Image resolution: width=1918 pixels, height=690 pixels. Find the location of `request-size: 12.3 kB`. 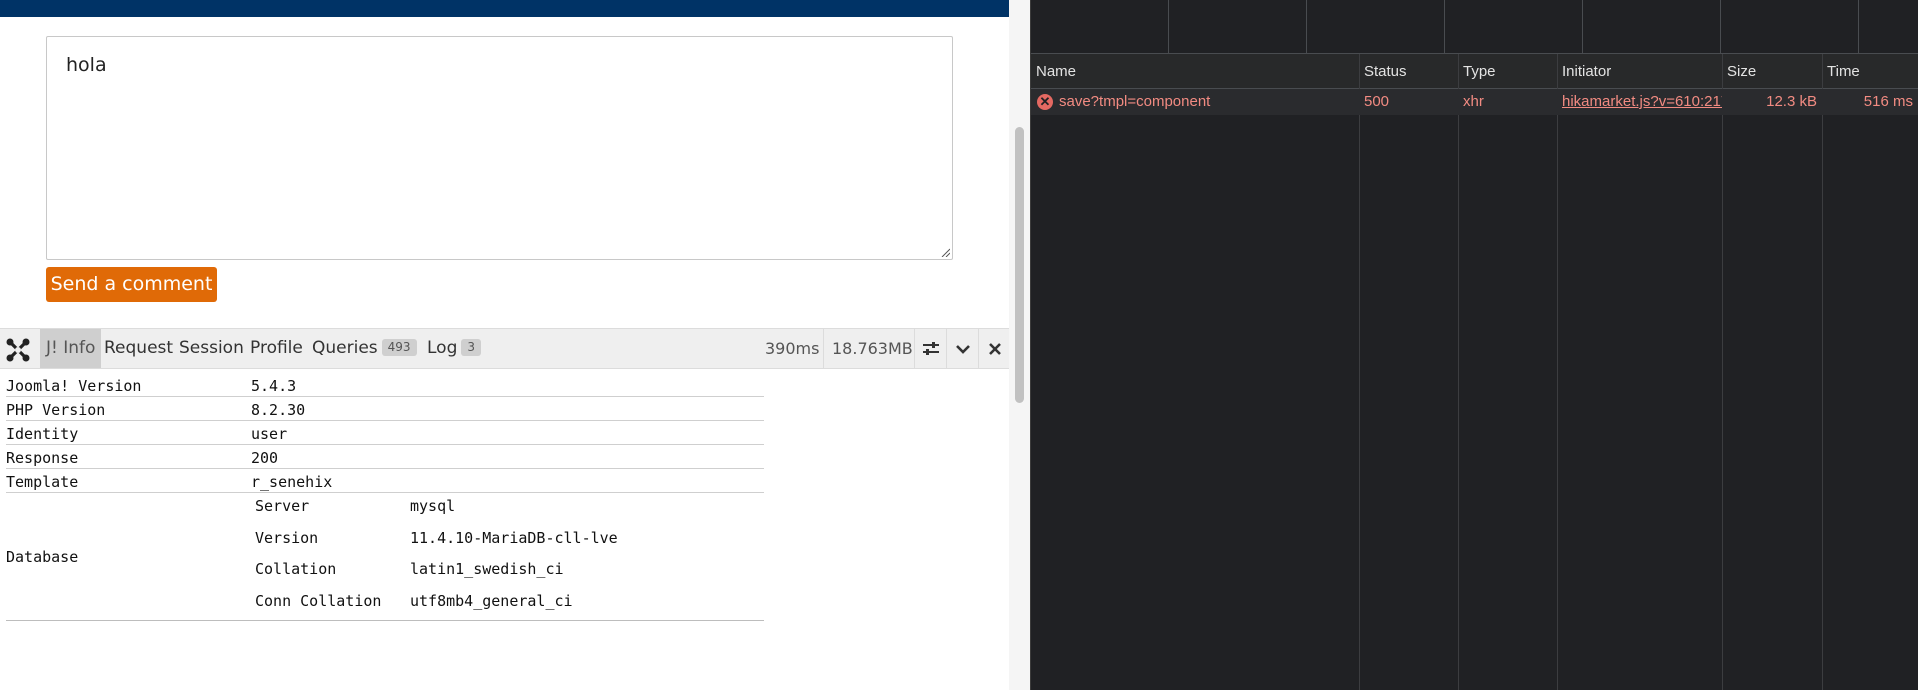

request-size: 12.3 kB is located at coordinates (1791, 101).